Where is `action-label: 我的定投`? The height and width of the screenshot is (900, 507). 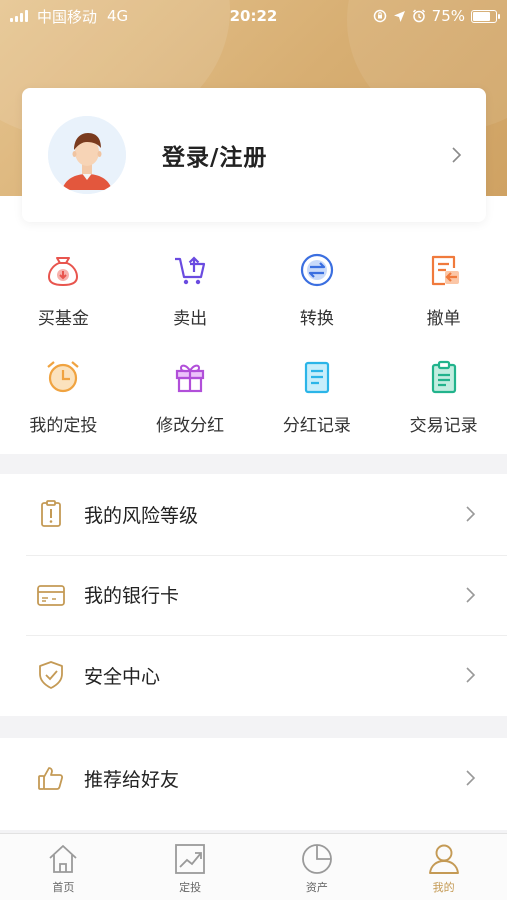
action-label: 我的定投 is located at coordinates (63, 426).